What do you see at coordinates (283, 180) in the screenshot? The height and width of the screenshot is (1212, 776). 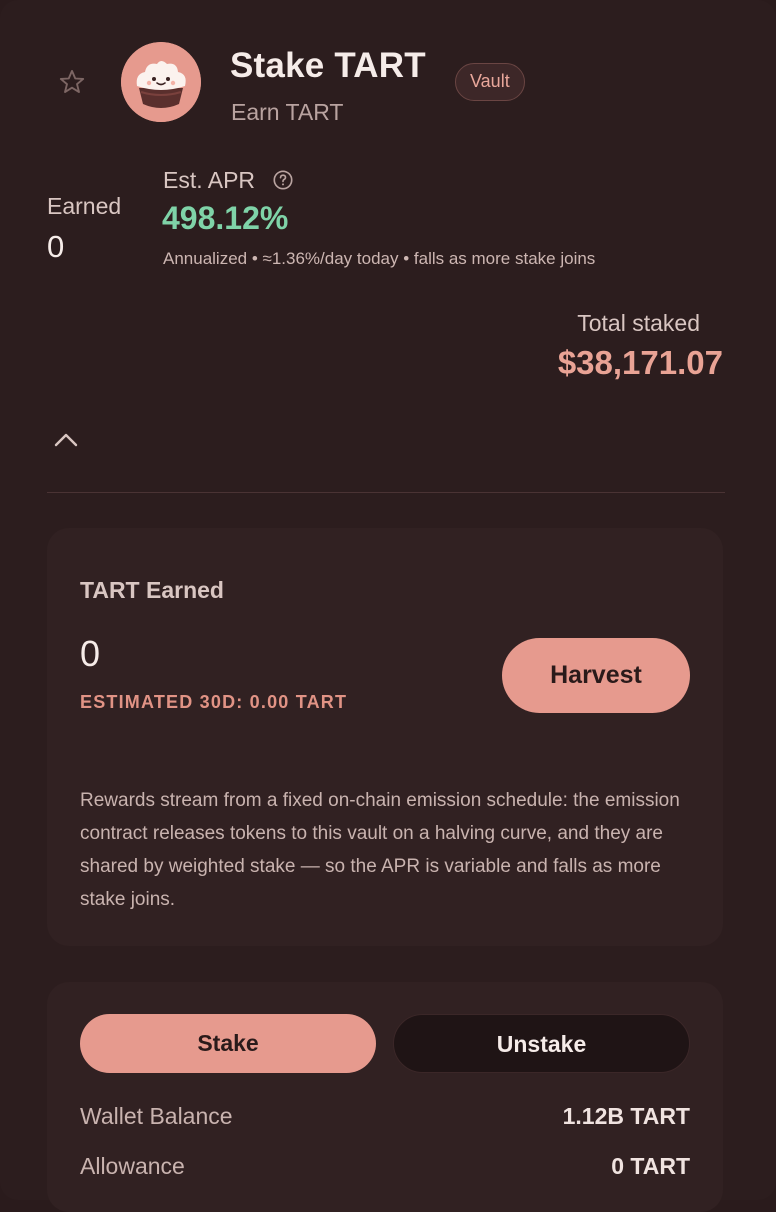 I see `help-circle-icon` at bounding box center [283, 180].